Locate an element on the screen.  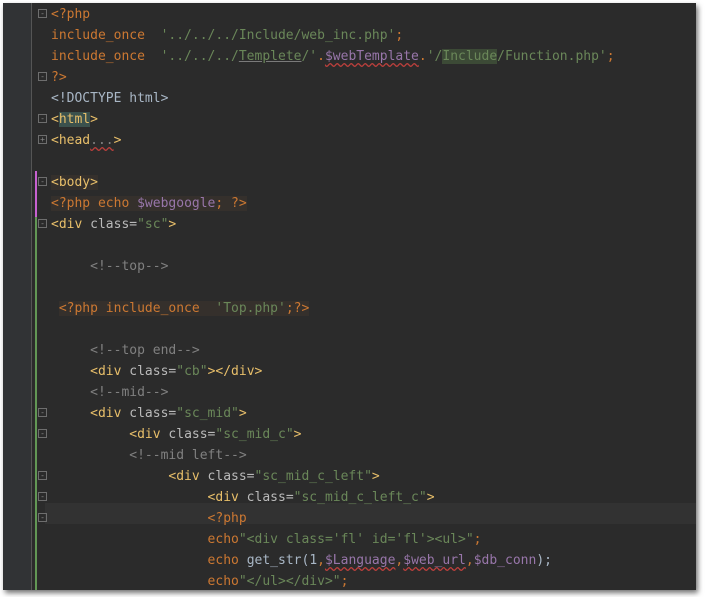
code-line: <?php include_once 'Top.php';?> is located at coordinates (180, 308).